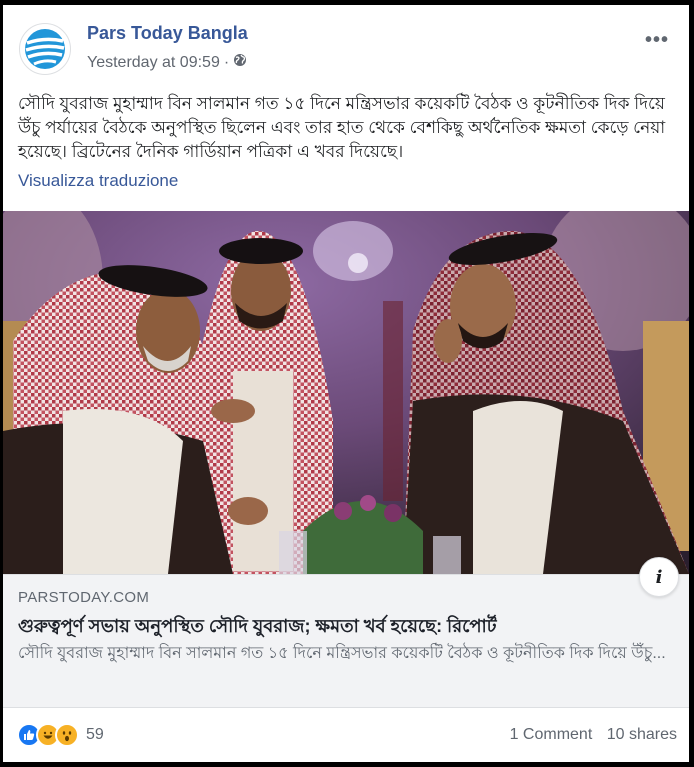  Describe the element at coordinates (67, 735) in the screenshot. I see `wow-icon` at that location.